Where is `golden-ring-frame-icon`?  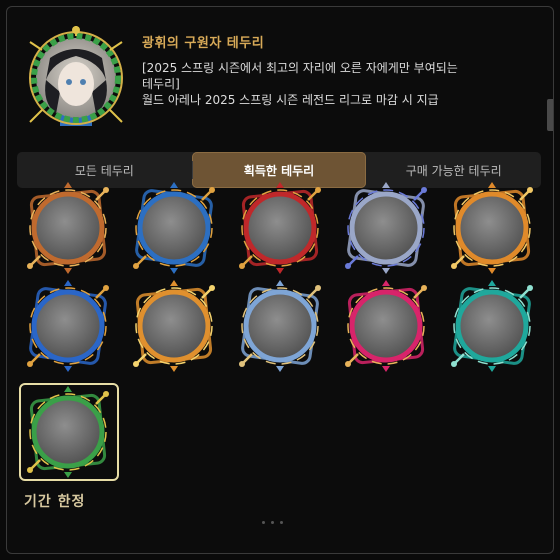
golden-ring-frame-icon is located at coordinates (174, 326).